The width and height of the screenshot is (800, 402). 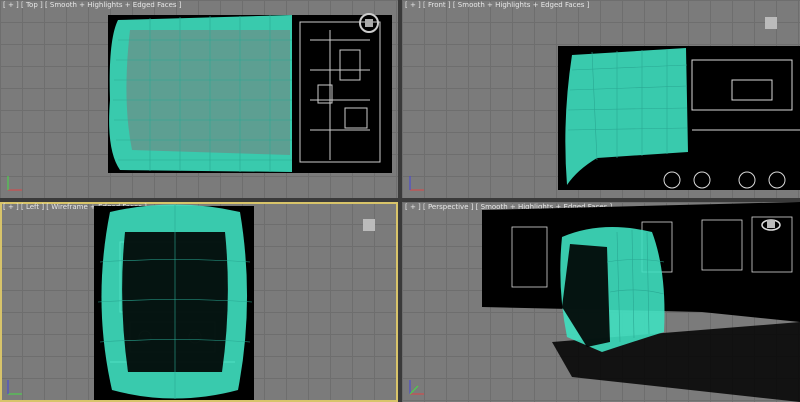 I want to click on viewport-front-scene, so click(x=679, y=118).